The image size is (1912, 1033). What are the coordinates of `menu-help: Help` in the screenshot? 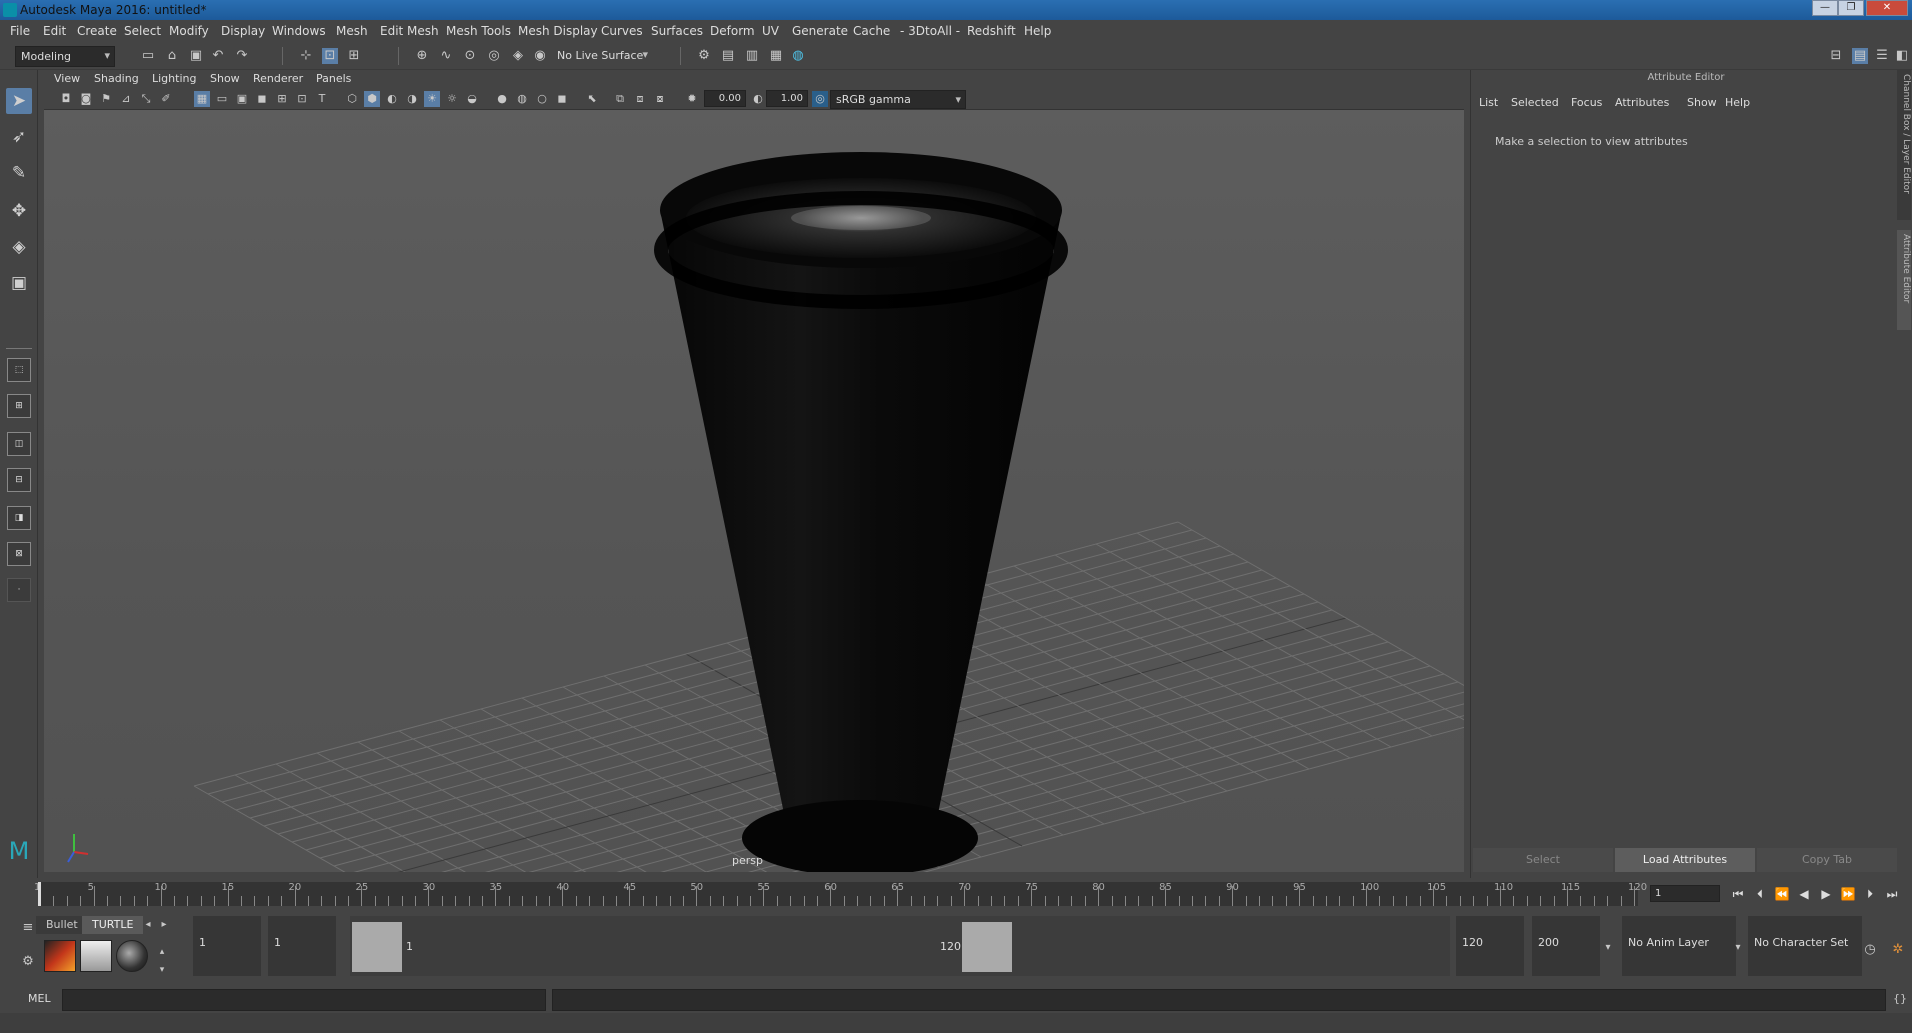 It's located at (1037, 31).